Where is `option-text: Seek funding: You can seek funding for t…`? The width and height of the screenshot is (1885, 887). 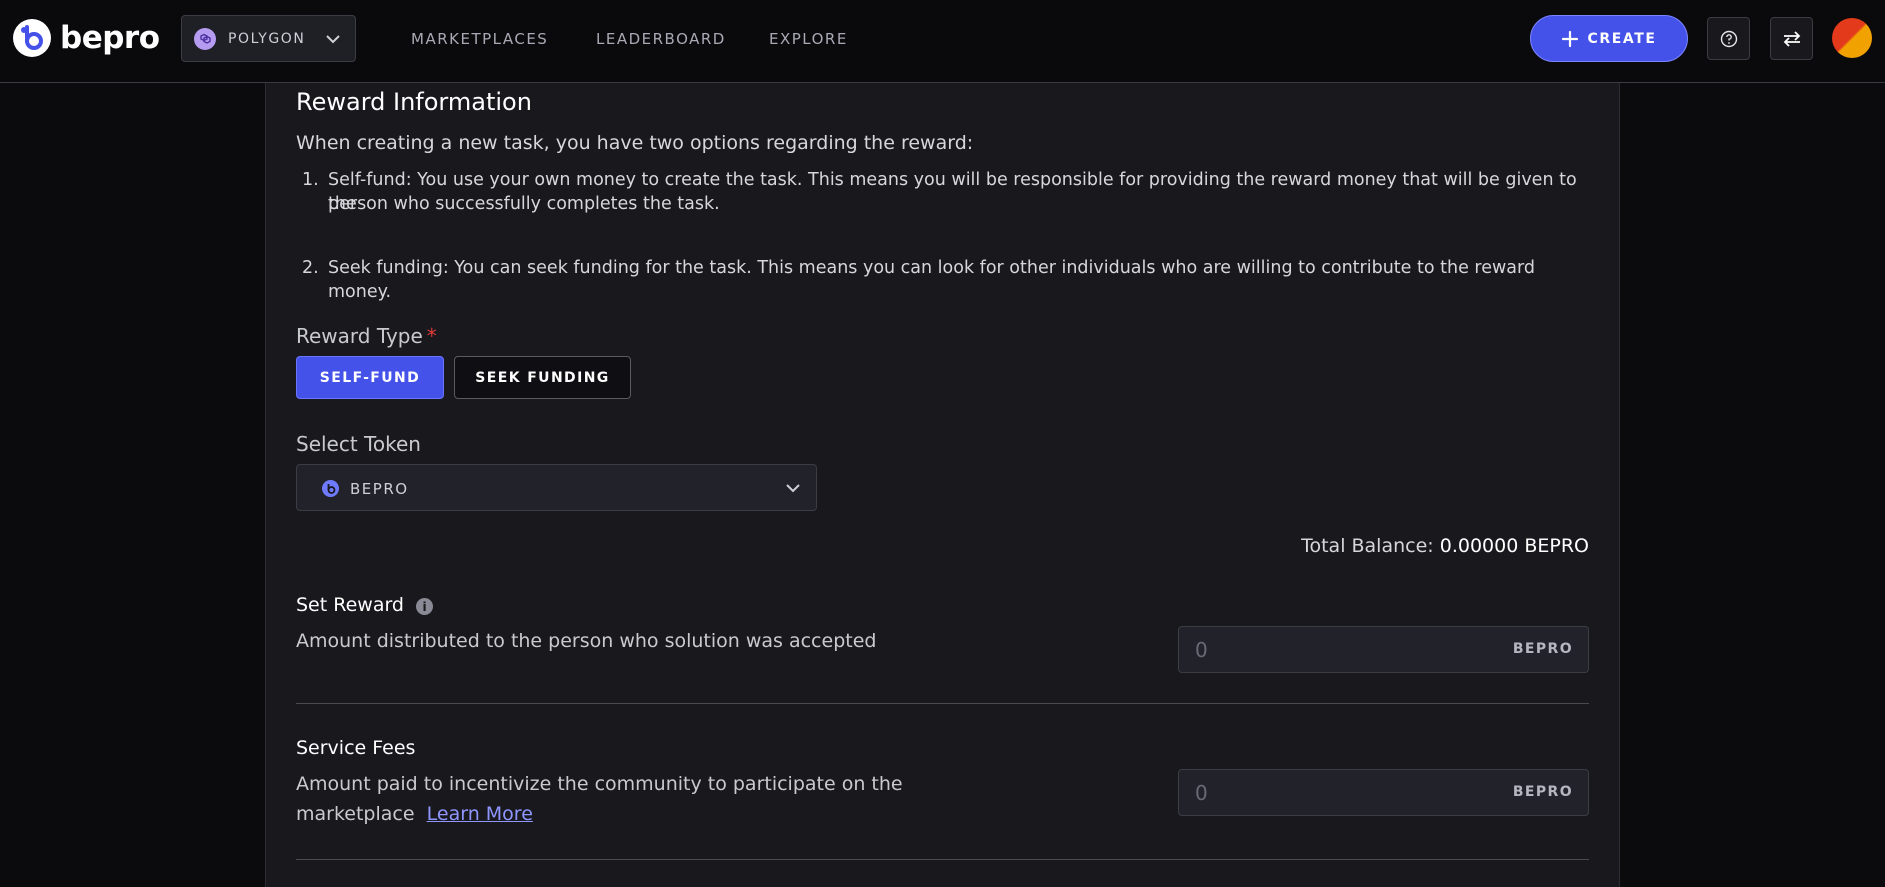
option-text: Seek funding: You can seek funding for t… is located at coordinates (932, 280).